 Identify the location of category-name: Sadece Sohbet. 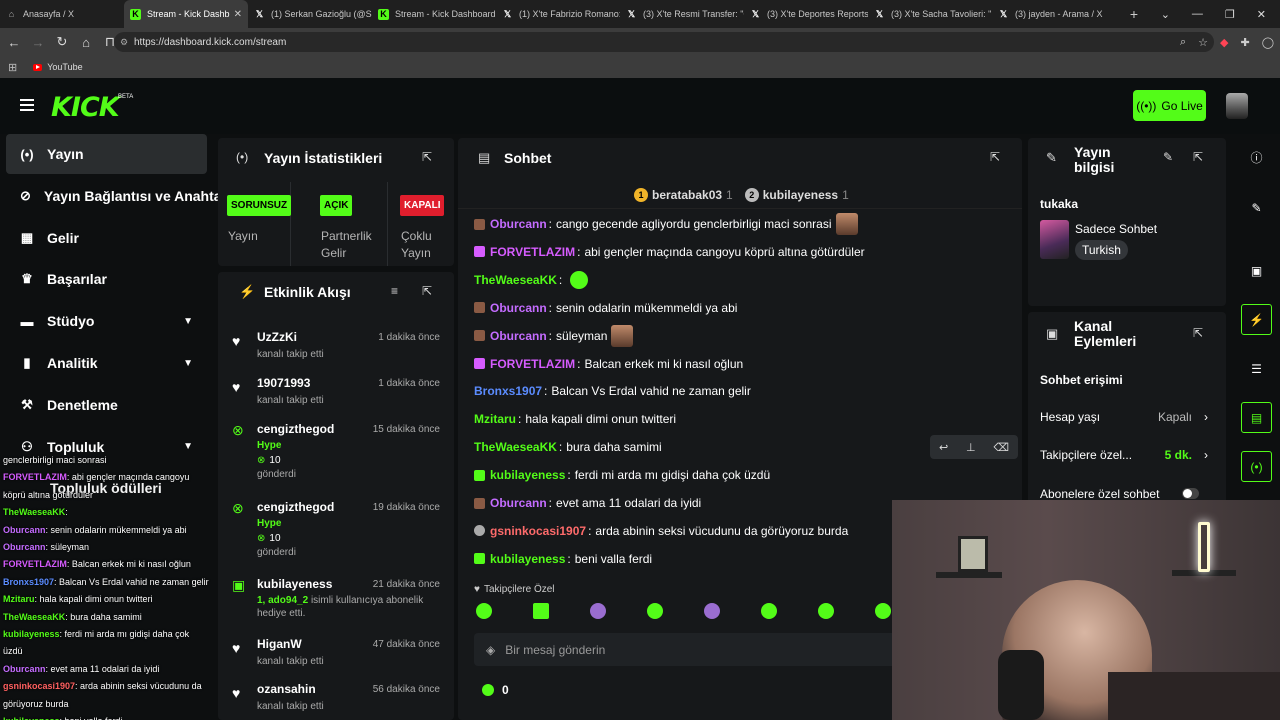
(1116, 229).